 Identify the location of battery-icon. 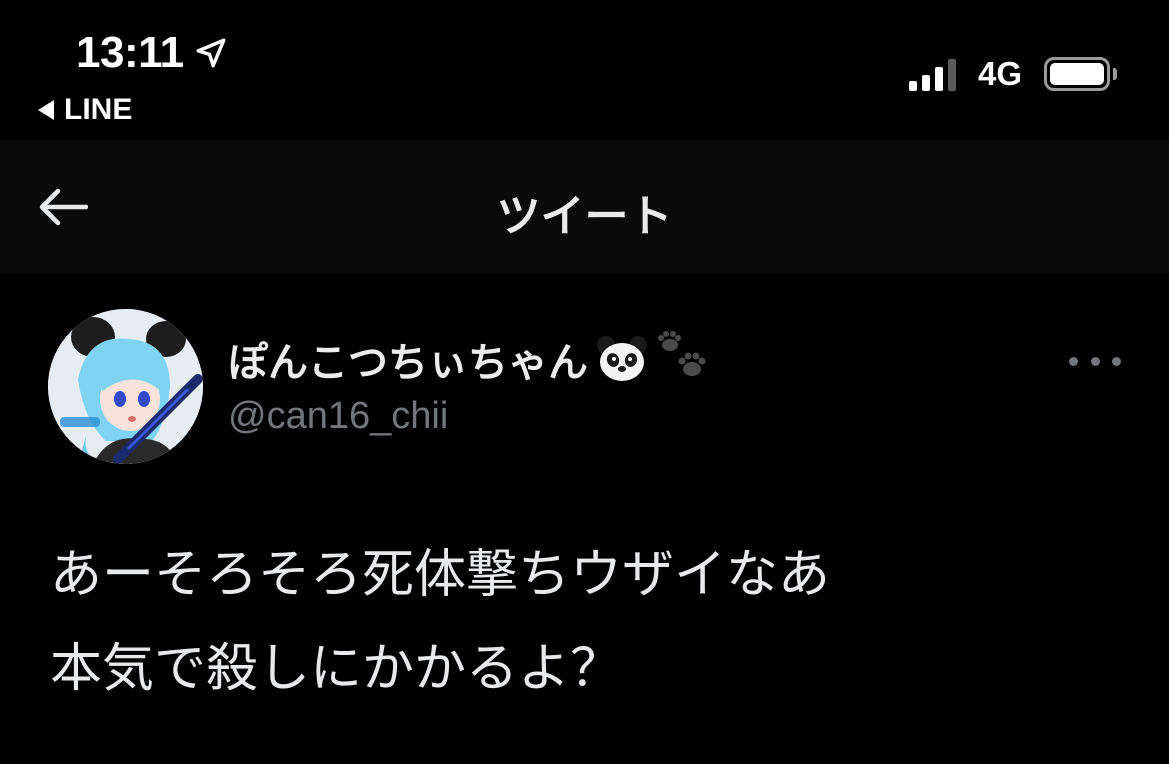
(1080, 74).